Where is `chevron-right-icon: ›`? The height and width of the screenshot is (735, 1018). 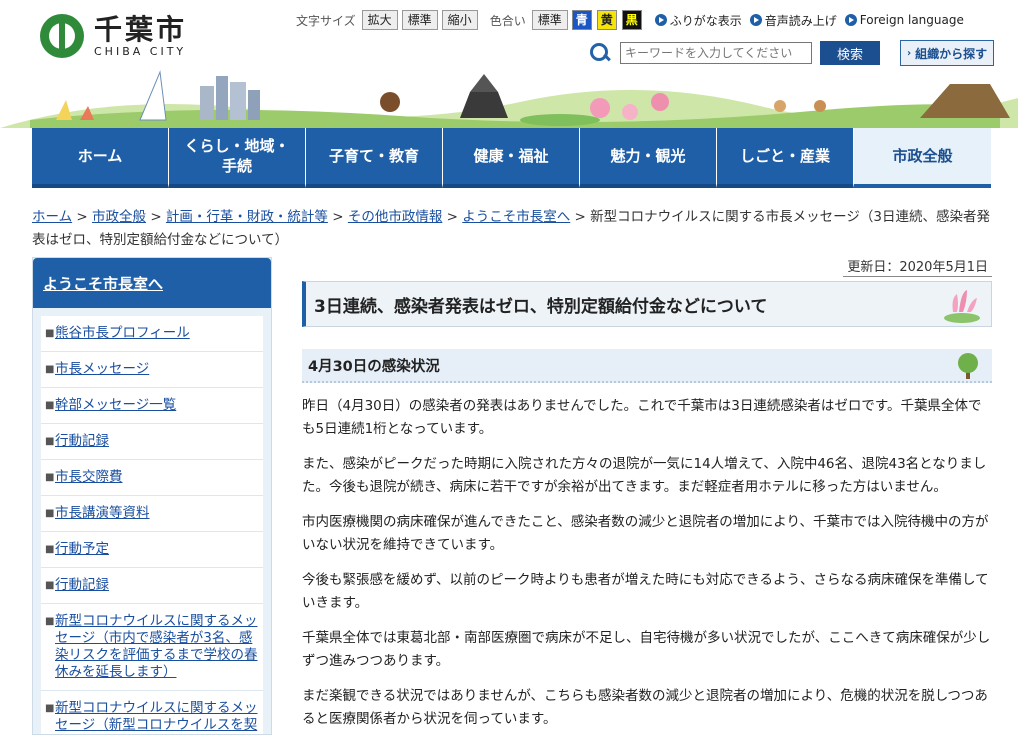
chevron-right-icon: › is located at coordinates (909, 53).